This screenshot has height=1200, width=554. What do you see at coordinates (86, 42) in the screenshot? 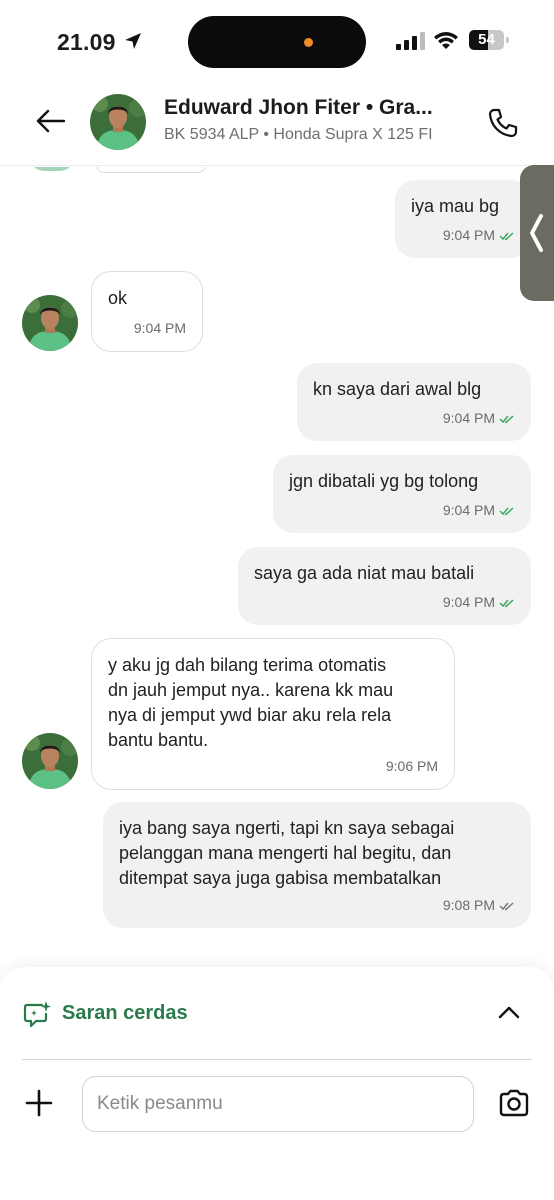
I see `status-time: 21.09` at bounding box center [86, 42].